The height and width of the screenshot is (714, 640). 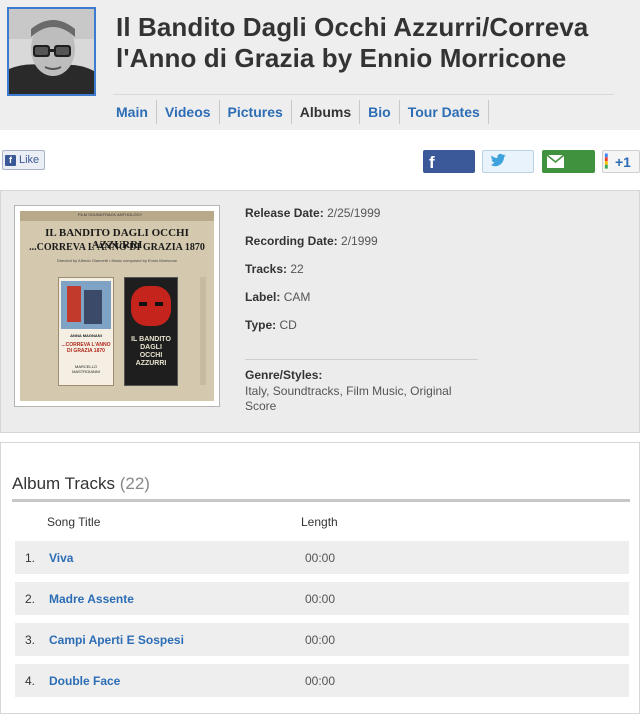 What do you see at coordinates (256, 112) in the screenshot?
I see `nav-pictures: Pictures` at bounding box center [256, 112].